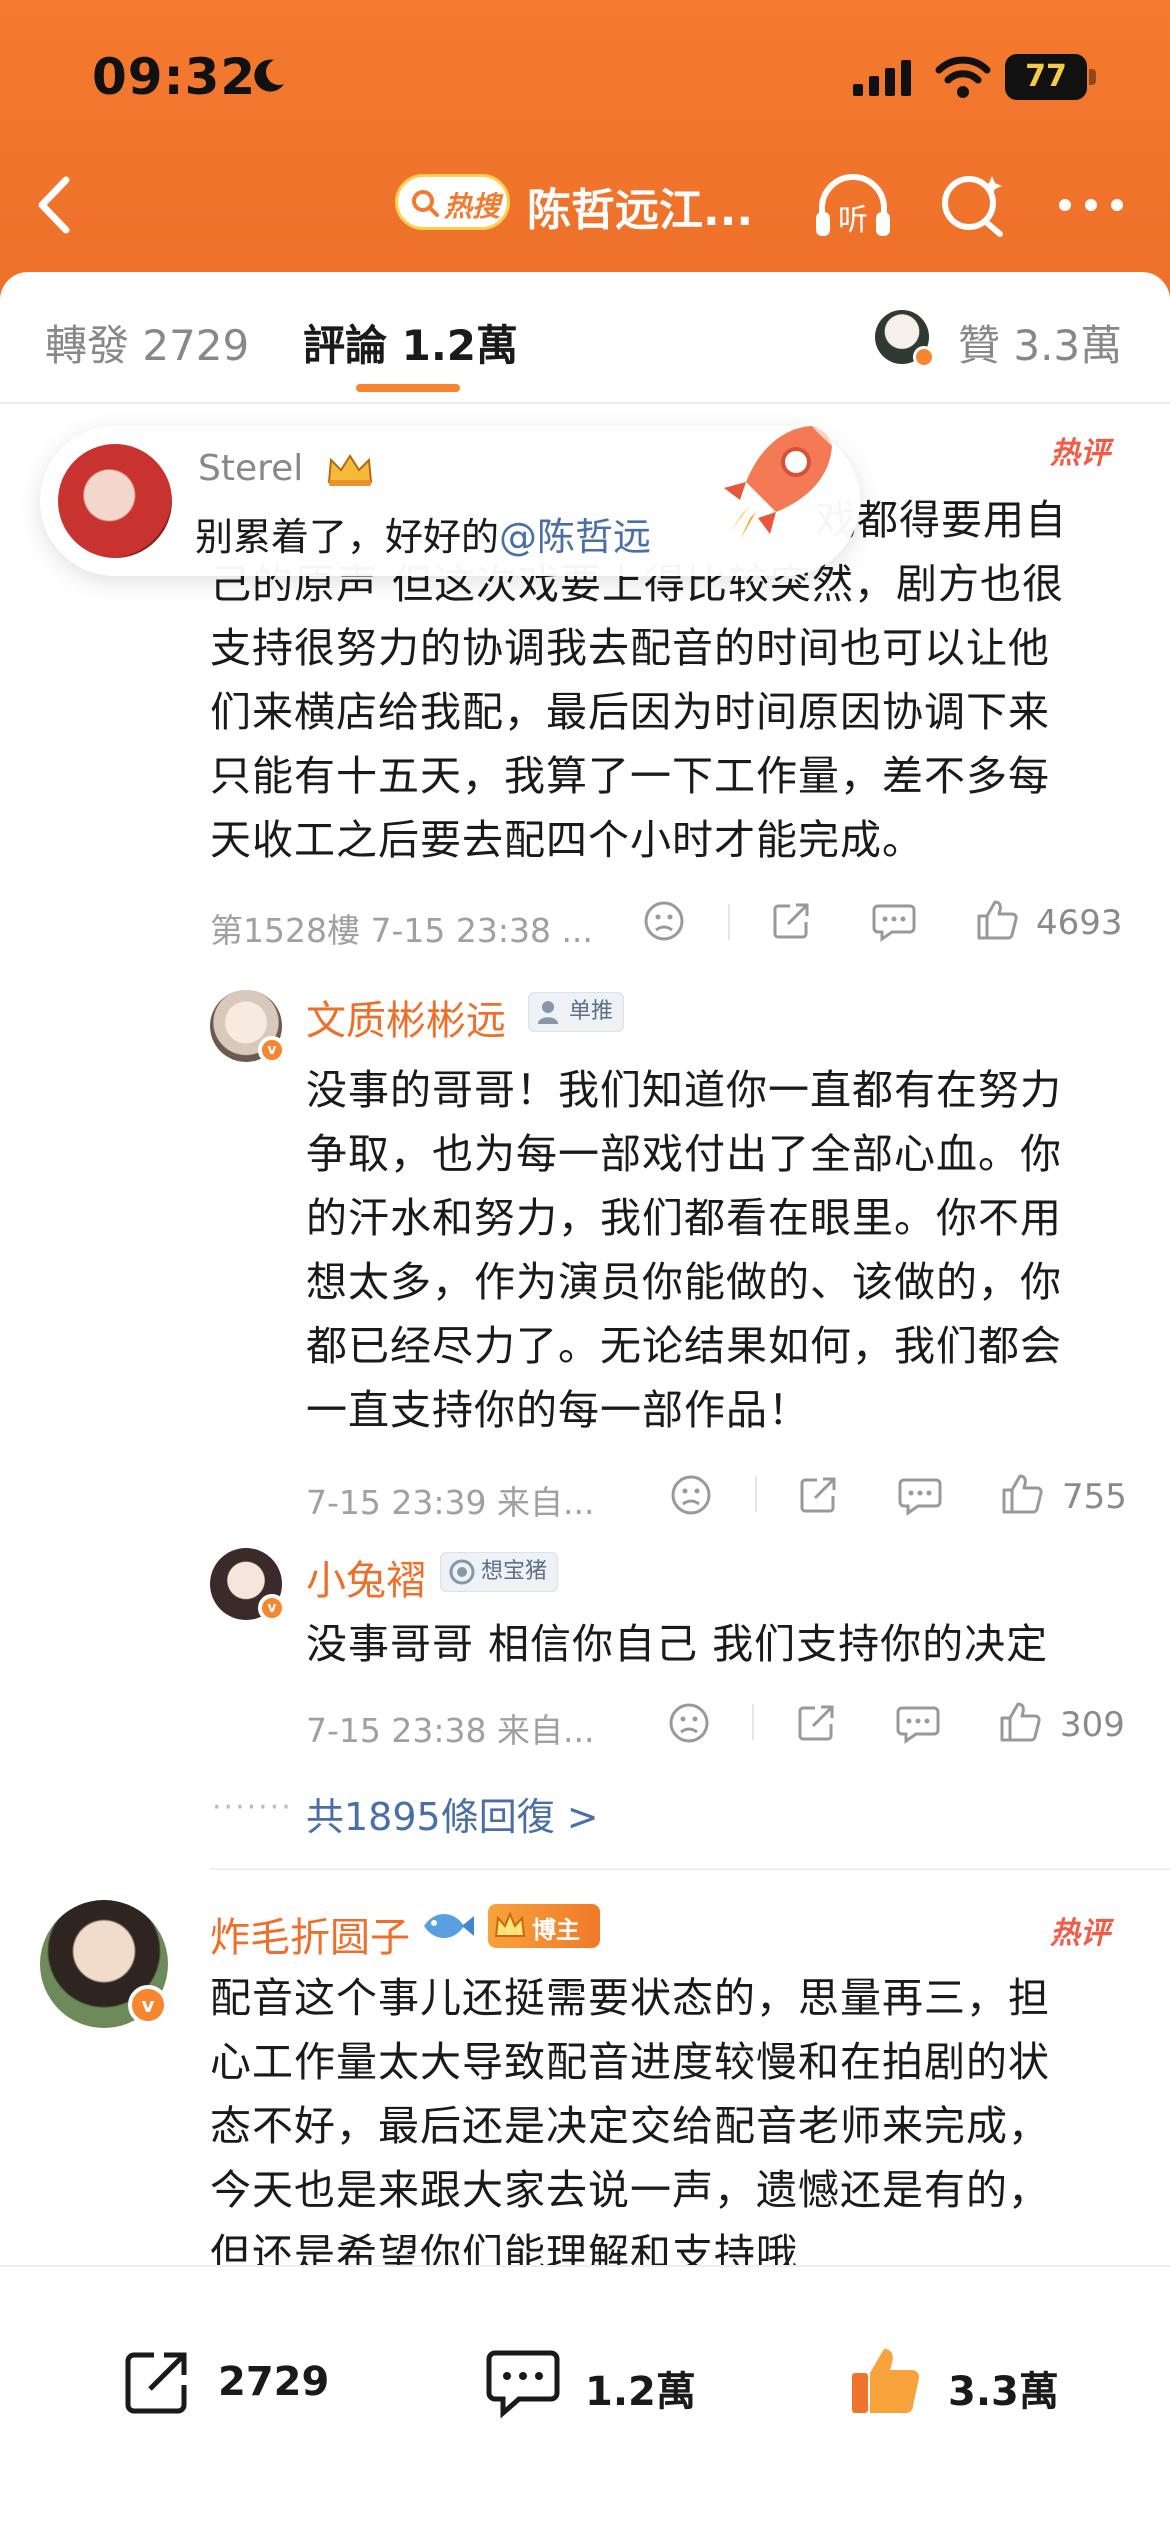 The width and height of the screenshot is (1170, 2532). What do you see at coordinates (1091, 205) in the screenshot?
I see `more-options-icon` at bounding box center [1091, 205].